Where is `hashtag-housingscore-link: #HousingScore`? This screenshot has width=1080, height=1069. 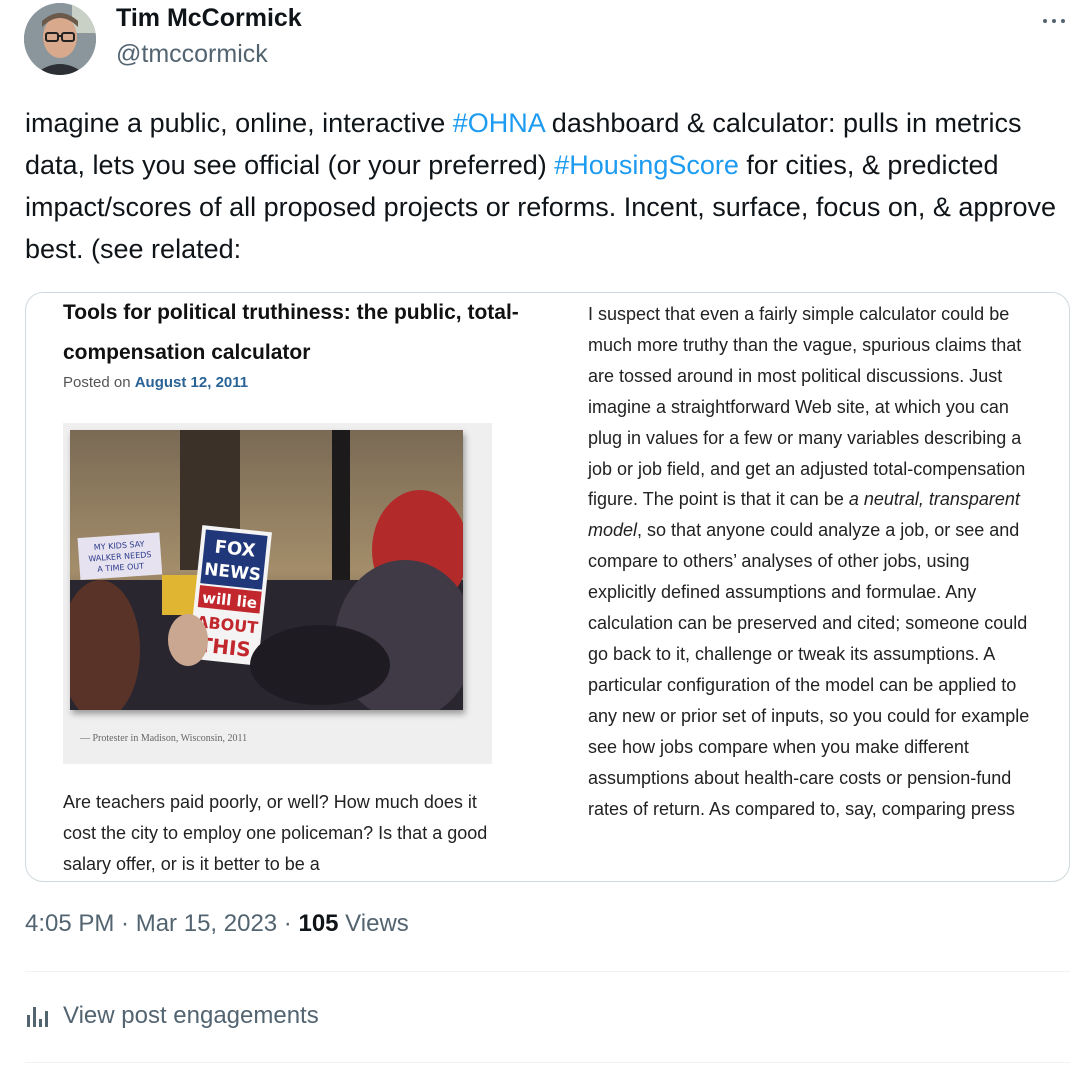
hashtag-housingscore-link: #HousingScore is located at coordinates (646, 165).